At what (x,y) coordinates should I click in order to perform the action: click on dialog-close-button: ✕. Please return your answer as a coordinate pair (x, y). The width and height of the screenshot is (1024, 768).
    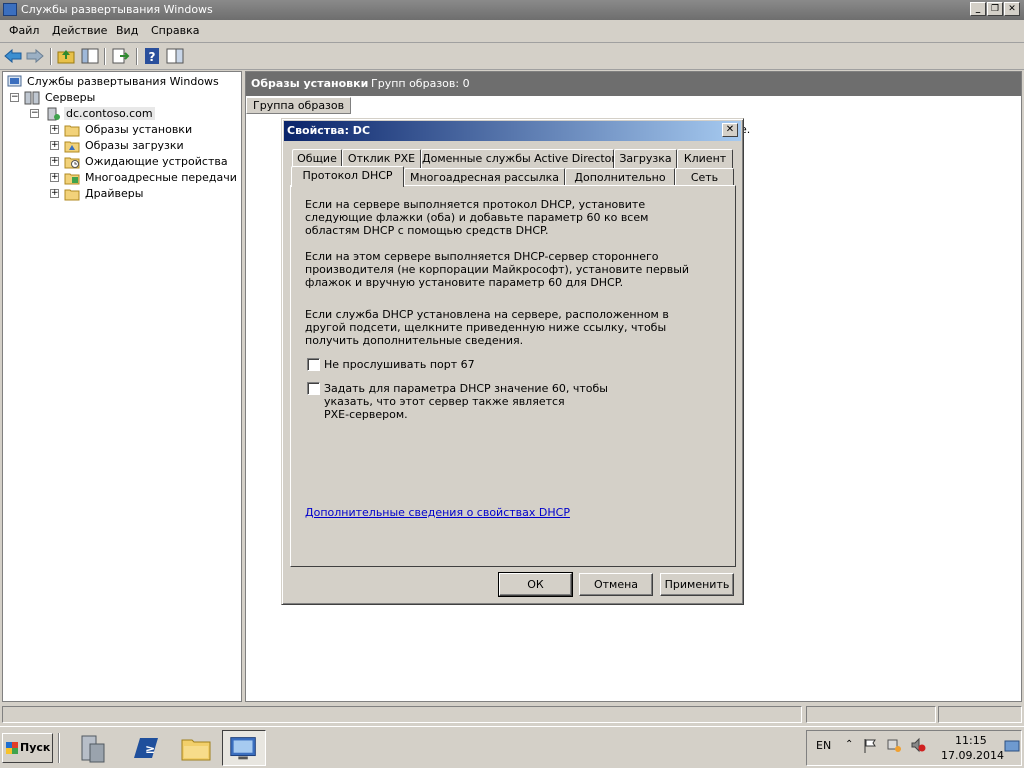
    Looking at the image, I should click on (730, 130).